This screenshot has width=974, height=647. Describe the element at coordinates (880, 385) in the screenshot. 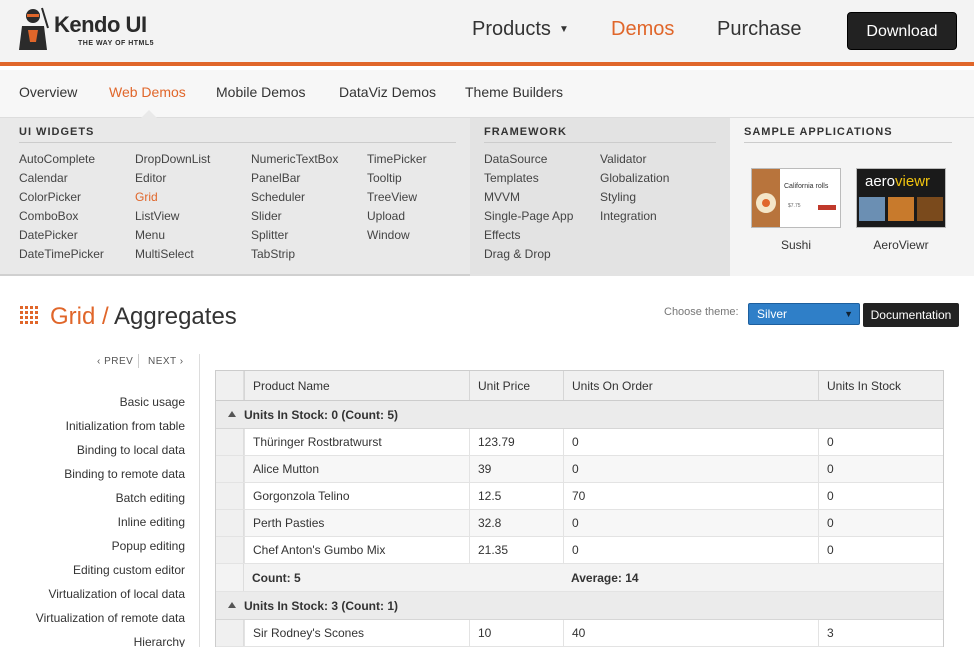

I see `column-header-units-in-stock: Units In Stock` at that location.